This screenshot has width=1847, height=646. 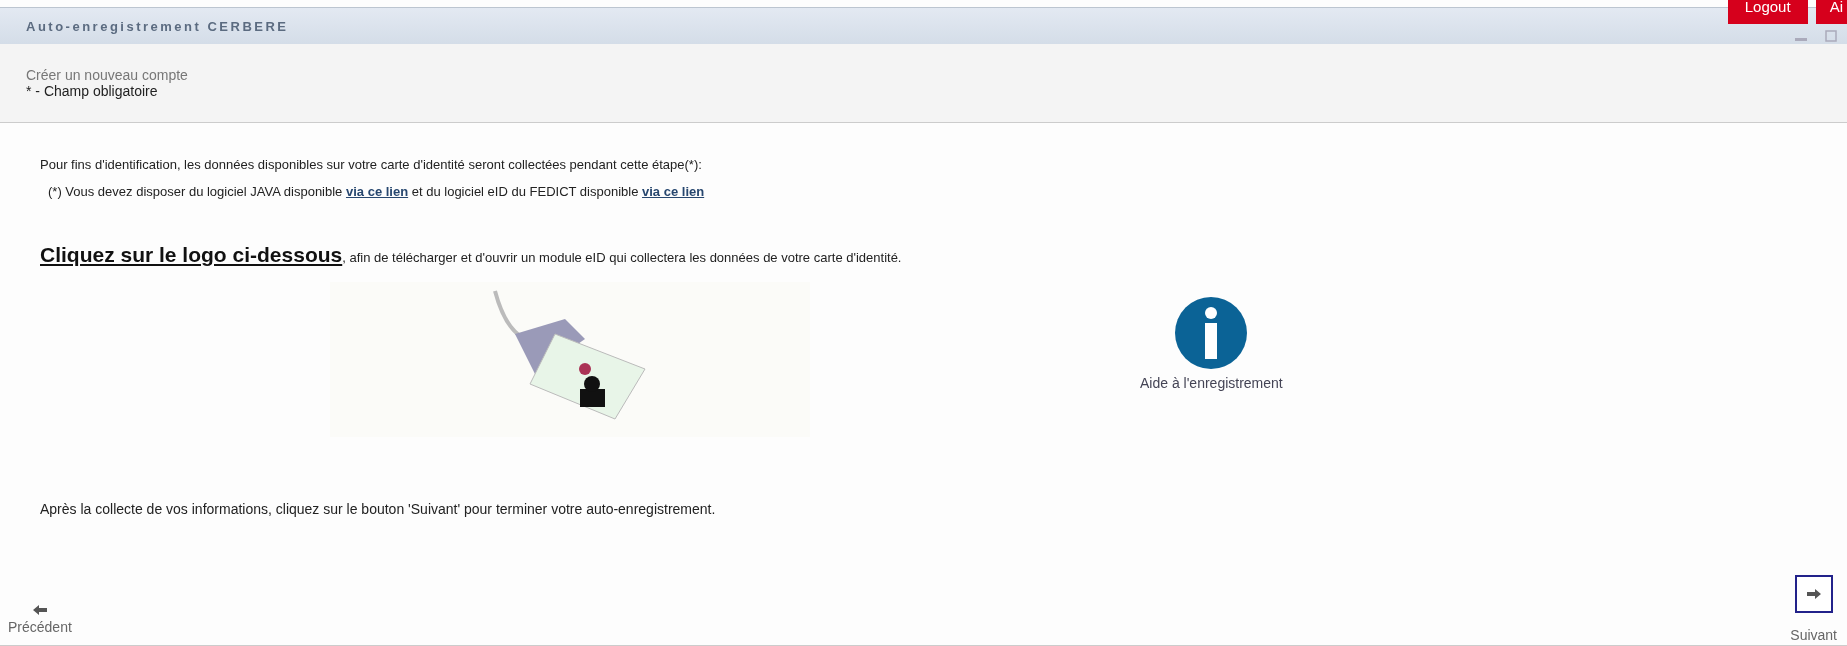 What do you see at coordinates (1831, 12) in the screenshot?
I see `header-button: Ai` at bounding box center [1831, 12].